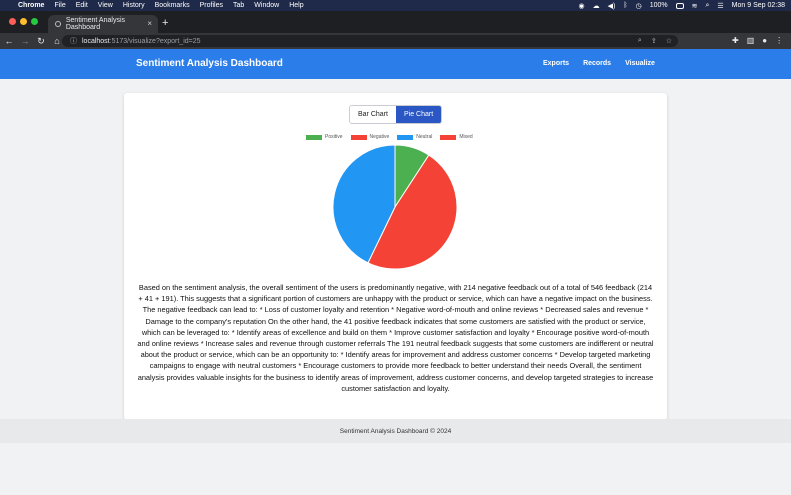 The image size is (791, 495). I want to click on menu-history: History, so click(134, 5).